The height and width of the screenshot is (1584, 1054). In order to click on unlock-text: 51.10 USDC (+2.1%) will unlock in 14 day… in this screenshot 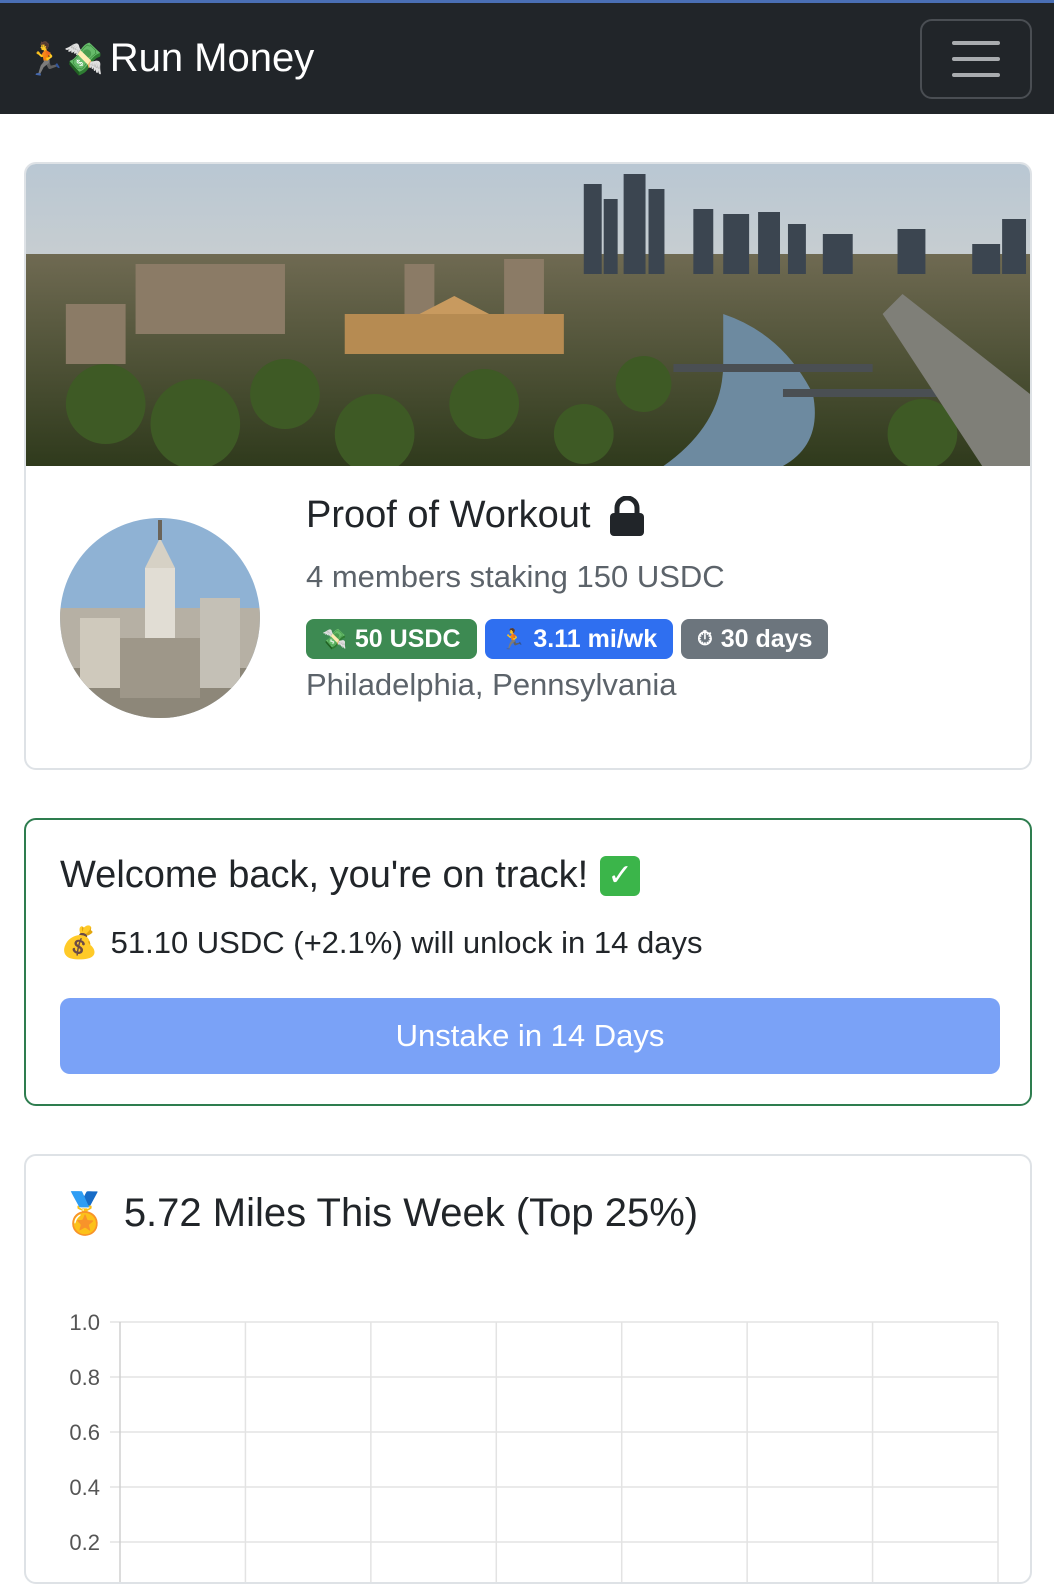, I will do `click(406, 942)`.